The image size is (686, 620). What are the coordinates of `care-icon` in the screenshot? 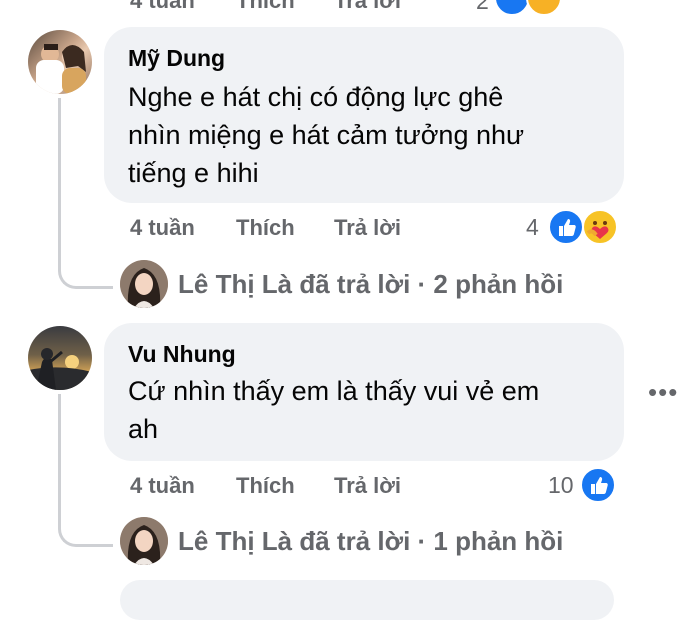 It's located at (600, 227).